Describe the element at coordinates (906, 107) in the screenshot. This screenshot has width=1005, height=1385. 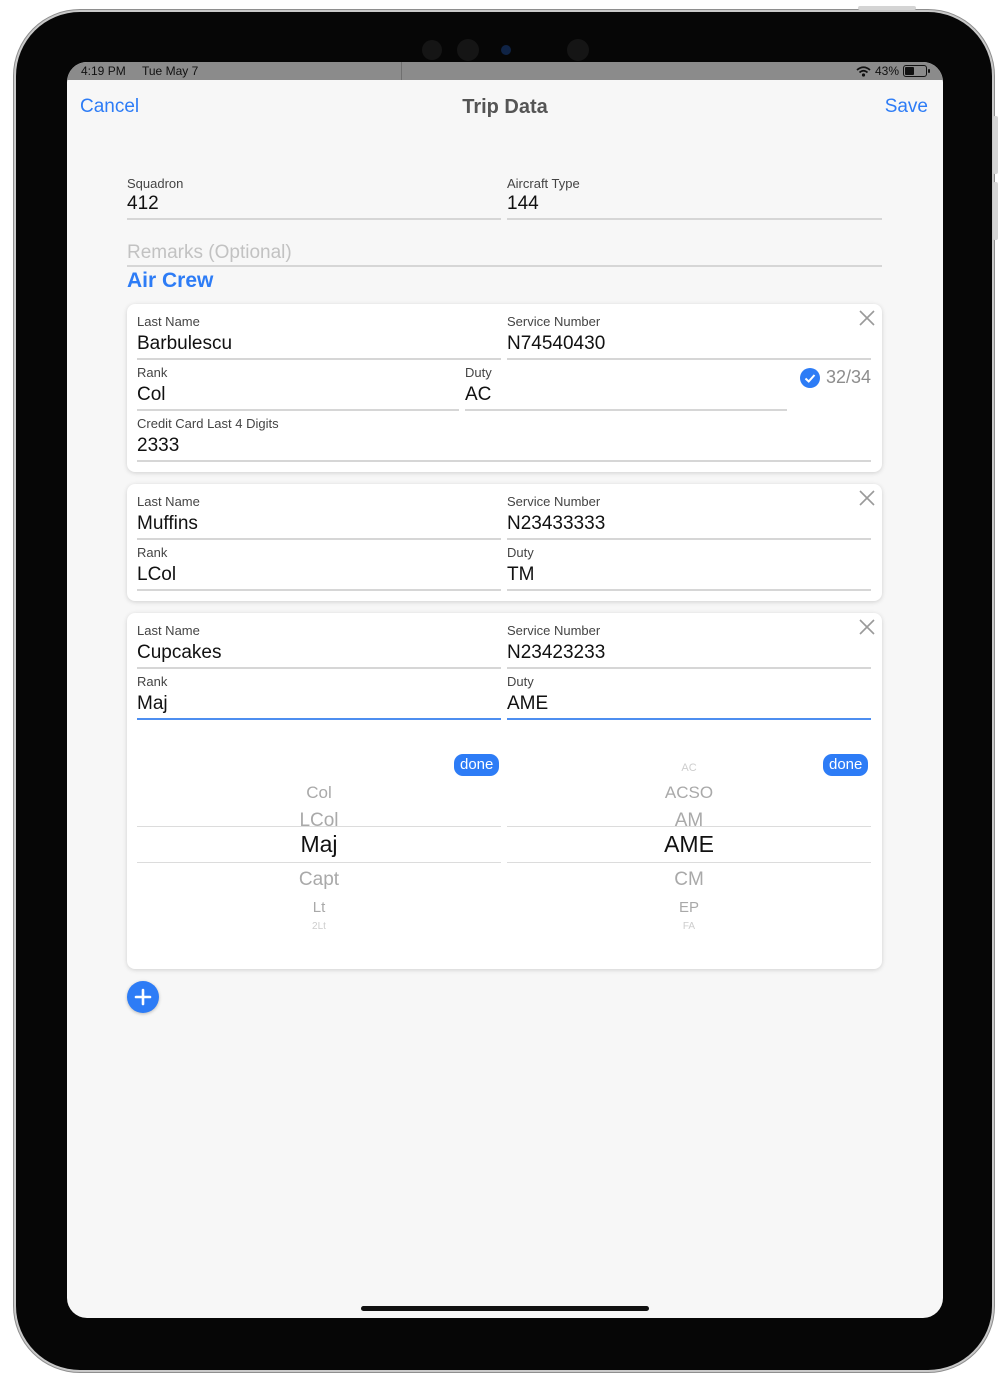
I see `save-button: Save` at that location.